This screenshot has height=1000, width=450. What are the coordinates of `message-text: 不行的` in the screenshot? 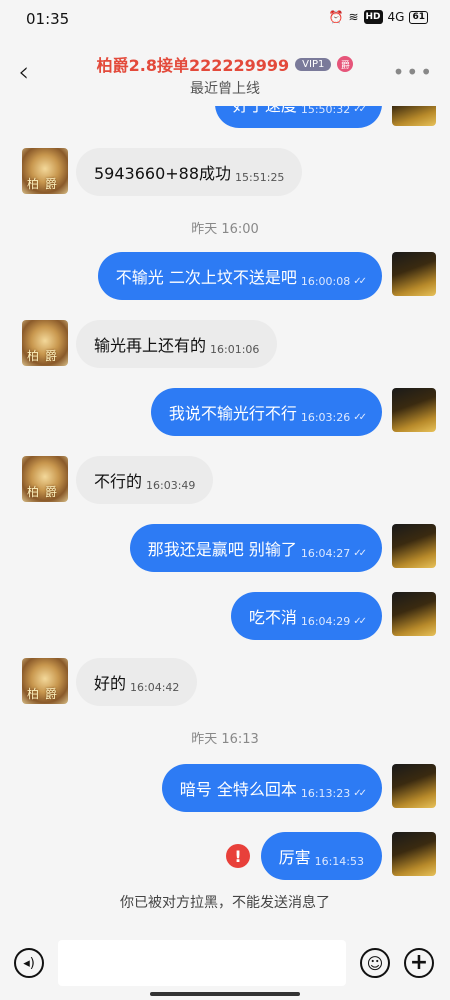 It's located at (118, 481).